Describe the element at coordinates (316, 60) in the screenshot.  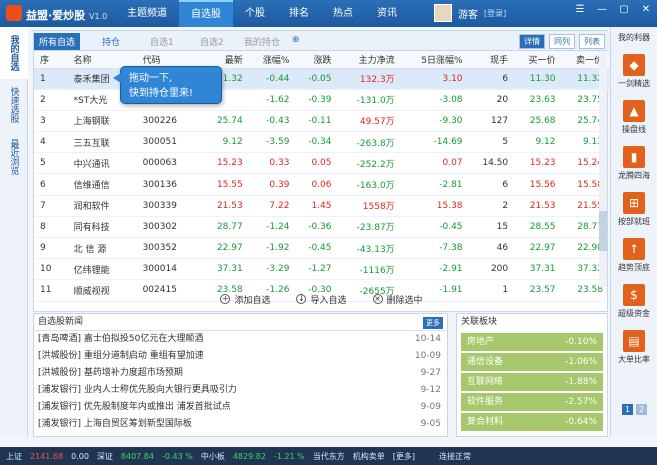
I see `col-chg: 涨跌` at that location.